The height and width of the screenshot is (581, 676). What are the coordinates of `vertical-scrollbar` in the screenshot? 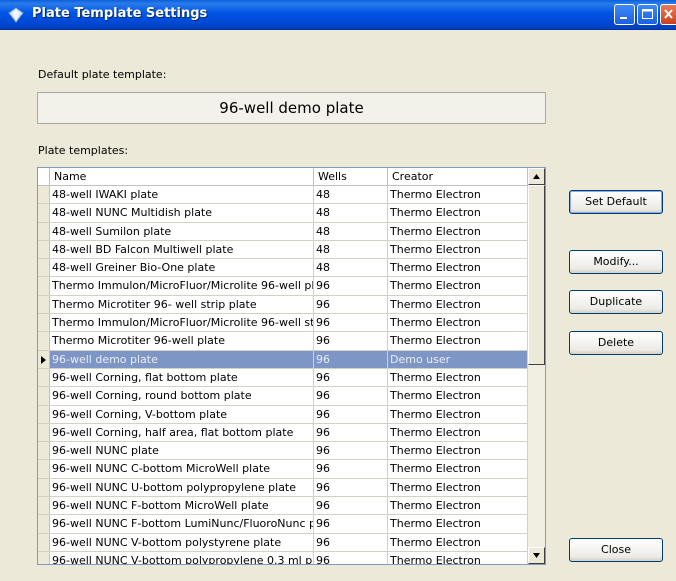 It's located at (536, 366).